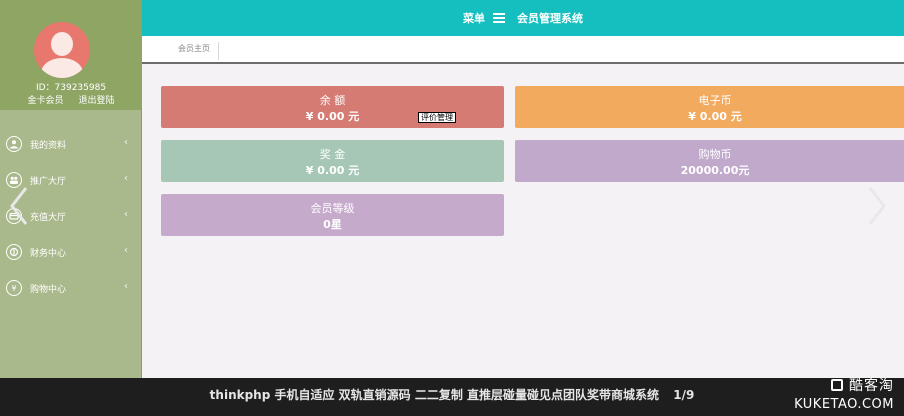  I want to click on avatar-head-shape, so click(62, 44).